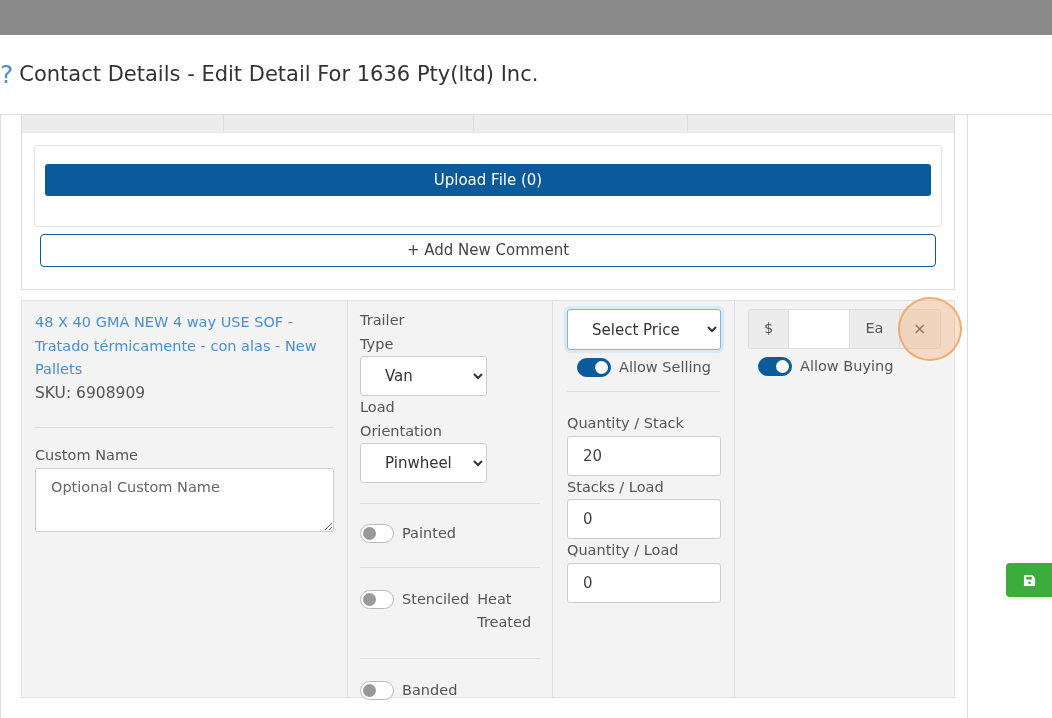 The image size is (1052, 718). I want to click on save-icon, so click(1029, 580).